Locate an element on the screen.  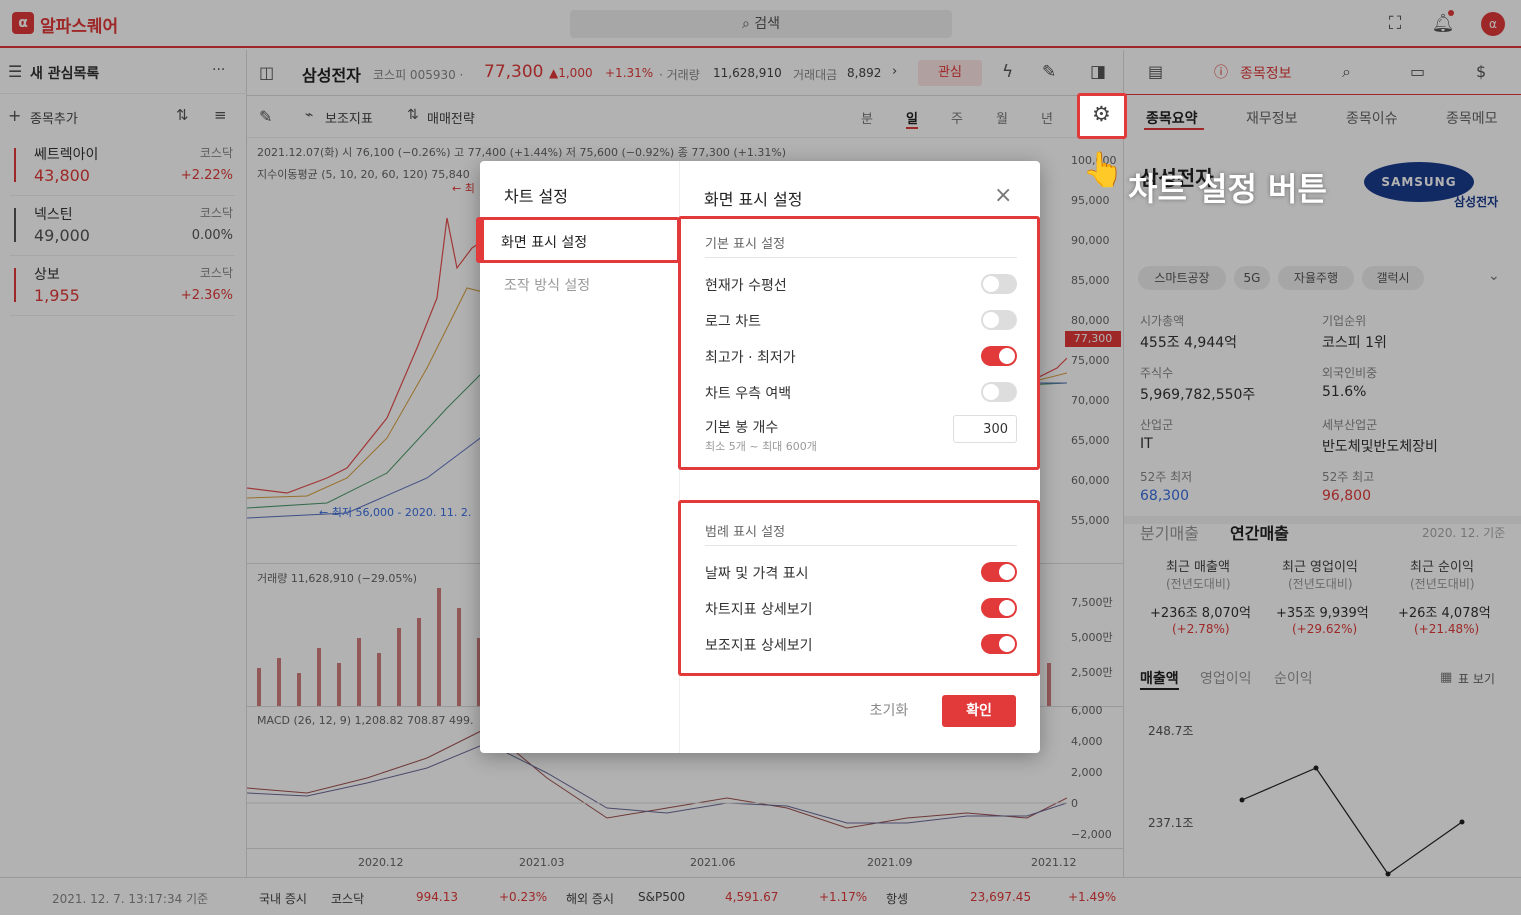
section-title: 범례 표시 설정 is located at coordinates (745, 532).